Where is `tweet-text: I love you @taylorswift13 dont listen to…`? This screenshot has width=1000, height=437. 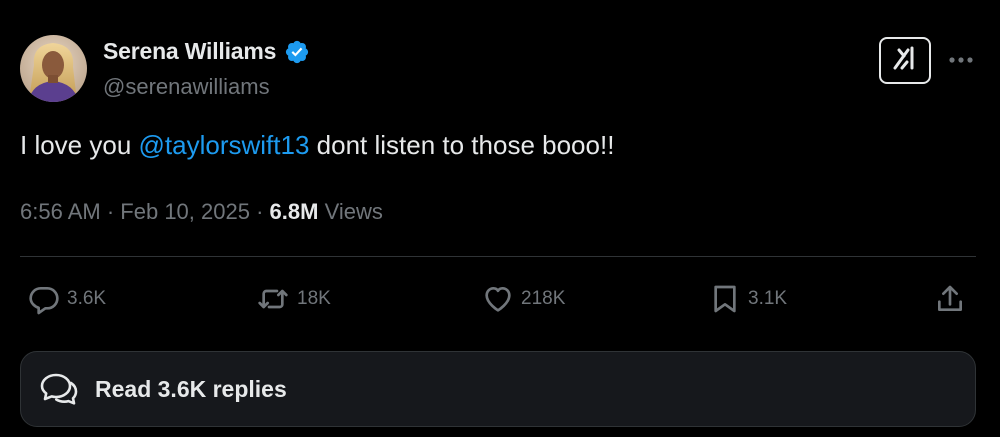
tweet-text: I love you @taylorswift13 dont listen to… is located at coordinates (317, 145).